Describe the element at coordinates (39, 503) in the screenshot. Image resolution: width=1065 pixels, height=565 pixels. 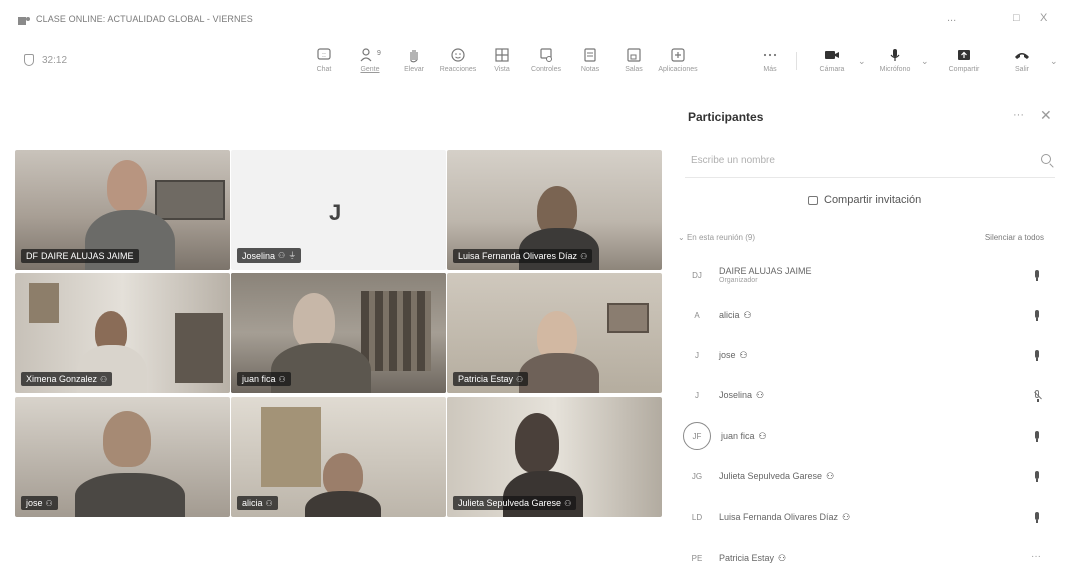
I see `participant-name-label: jose ⚇` at that location.